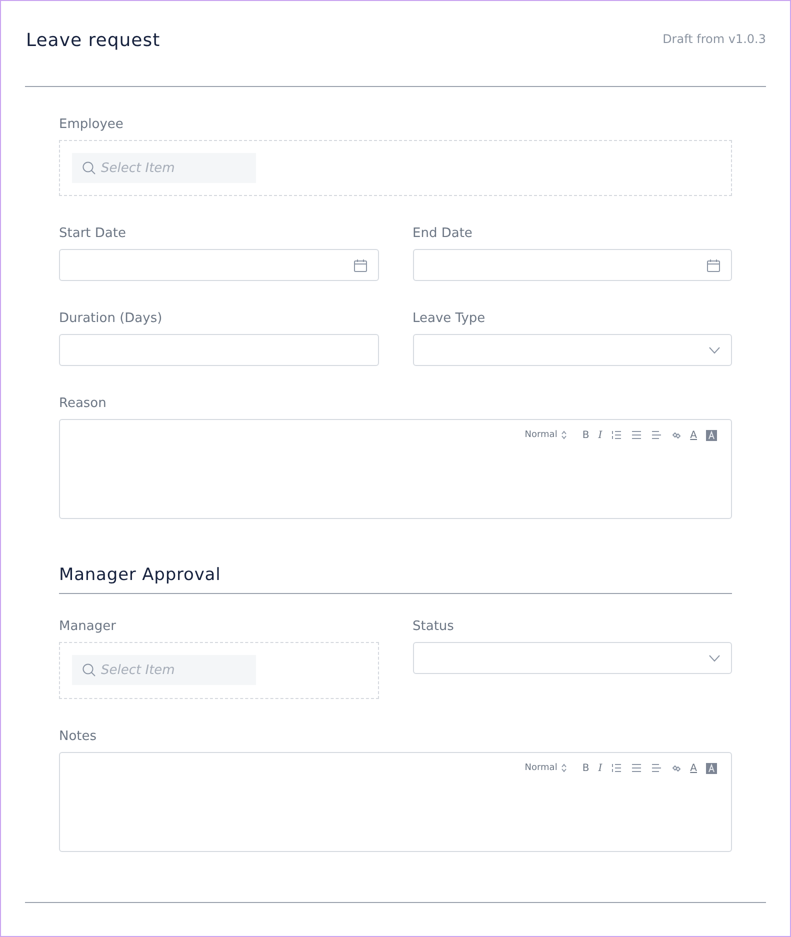 This screenshot has width=791, height=937. I want to click on field-label: Status, so click(433, 627).